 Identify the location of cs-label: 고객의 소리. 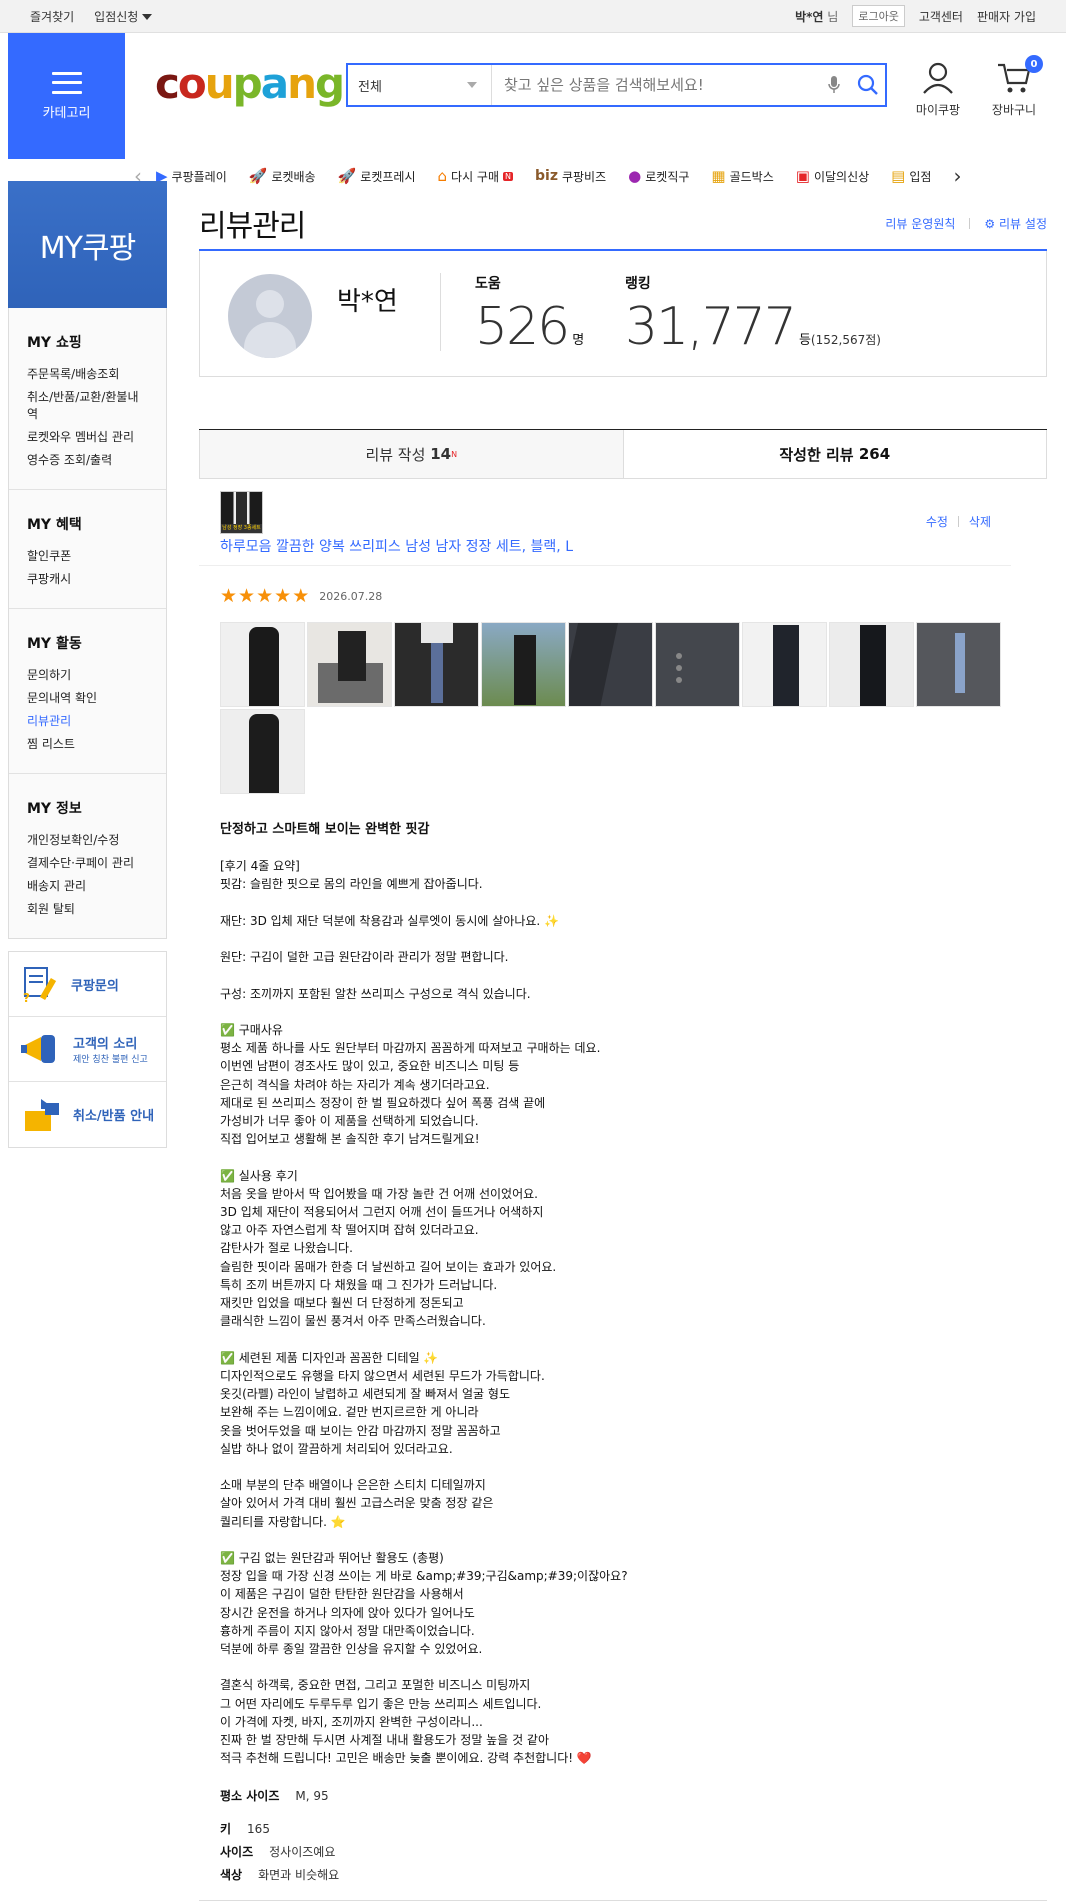
(105, 1044).